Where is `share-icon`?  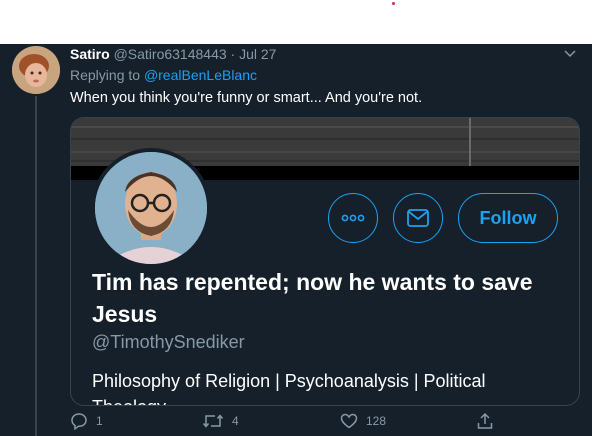
share-icon is located at coordinates (485, 420).